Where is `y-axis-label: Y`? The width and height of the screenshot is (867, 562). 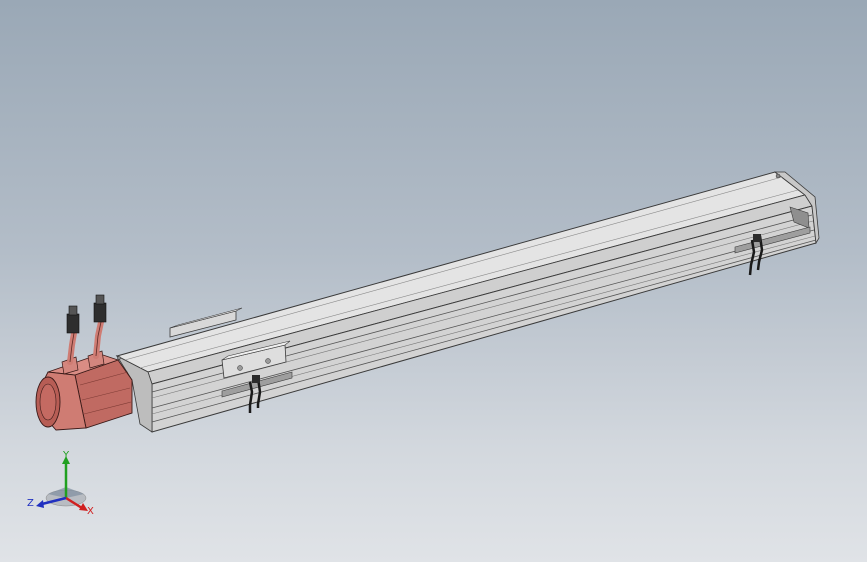 y-axis-label: Y is located at coordinates (66, 455).